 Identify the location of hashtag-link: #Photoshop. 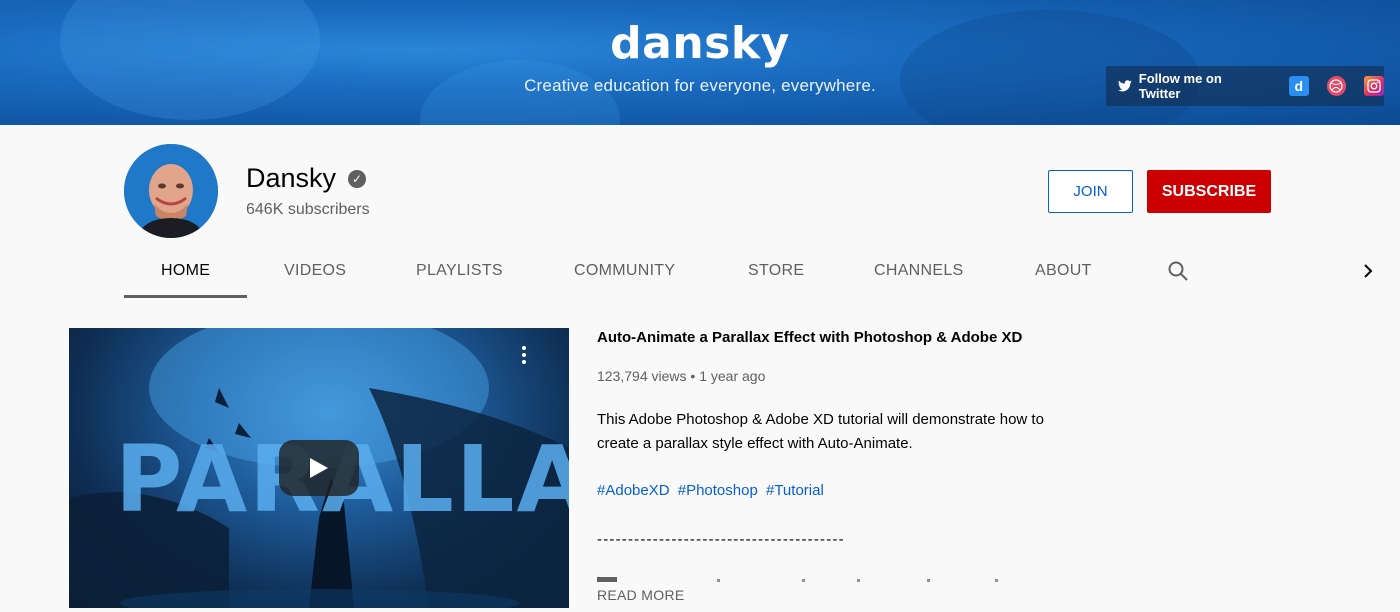
(718, 490).